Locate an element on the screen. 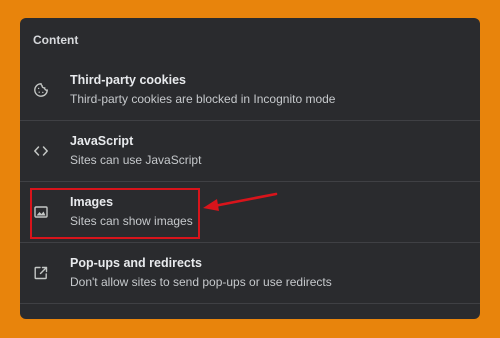 The height and width of the screenshot is (338, 500). image-icon is located at coordinates (41, 212).